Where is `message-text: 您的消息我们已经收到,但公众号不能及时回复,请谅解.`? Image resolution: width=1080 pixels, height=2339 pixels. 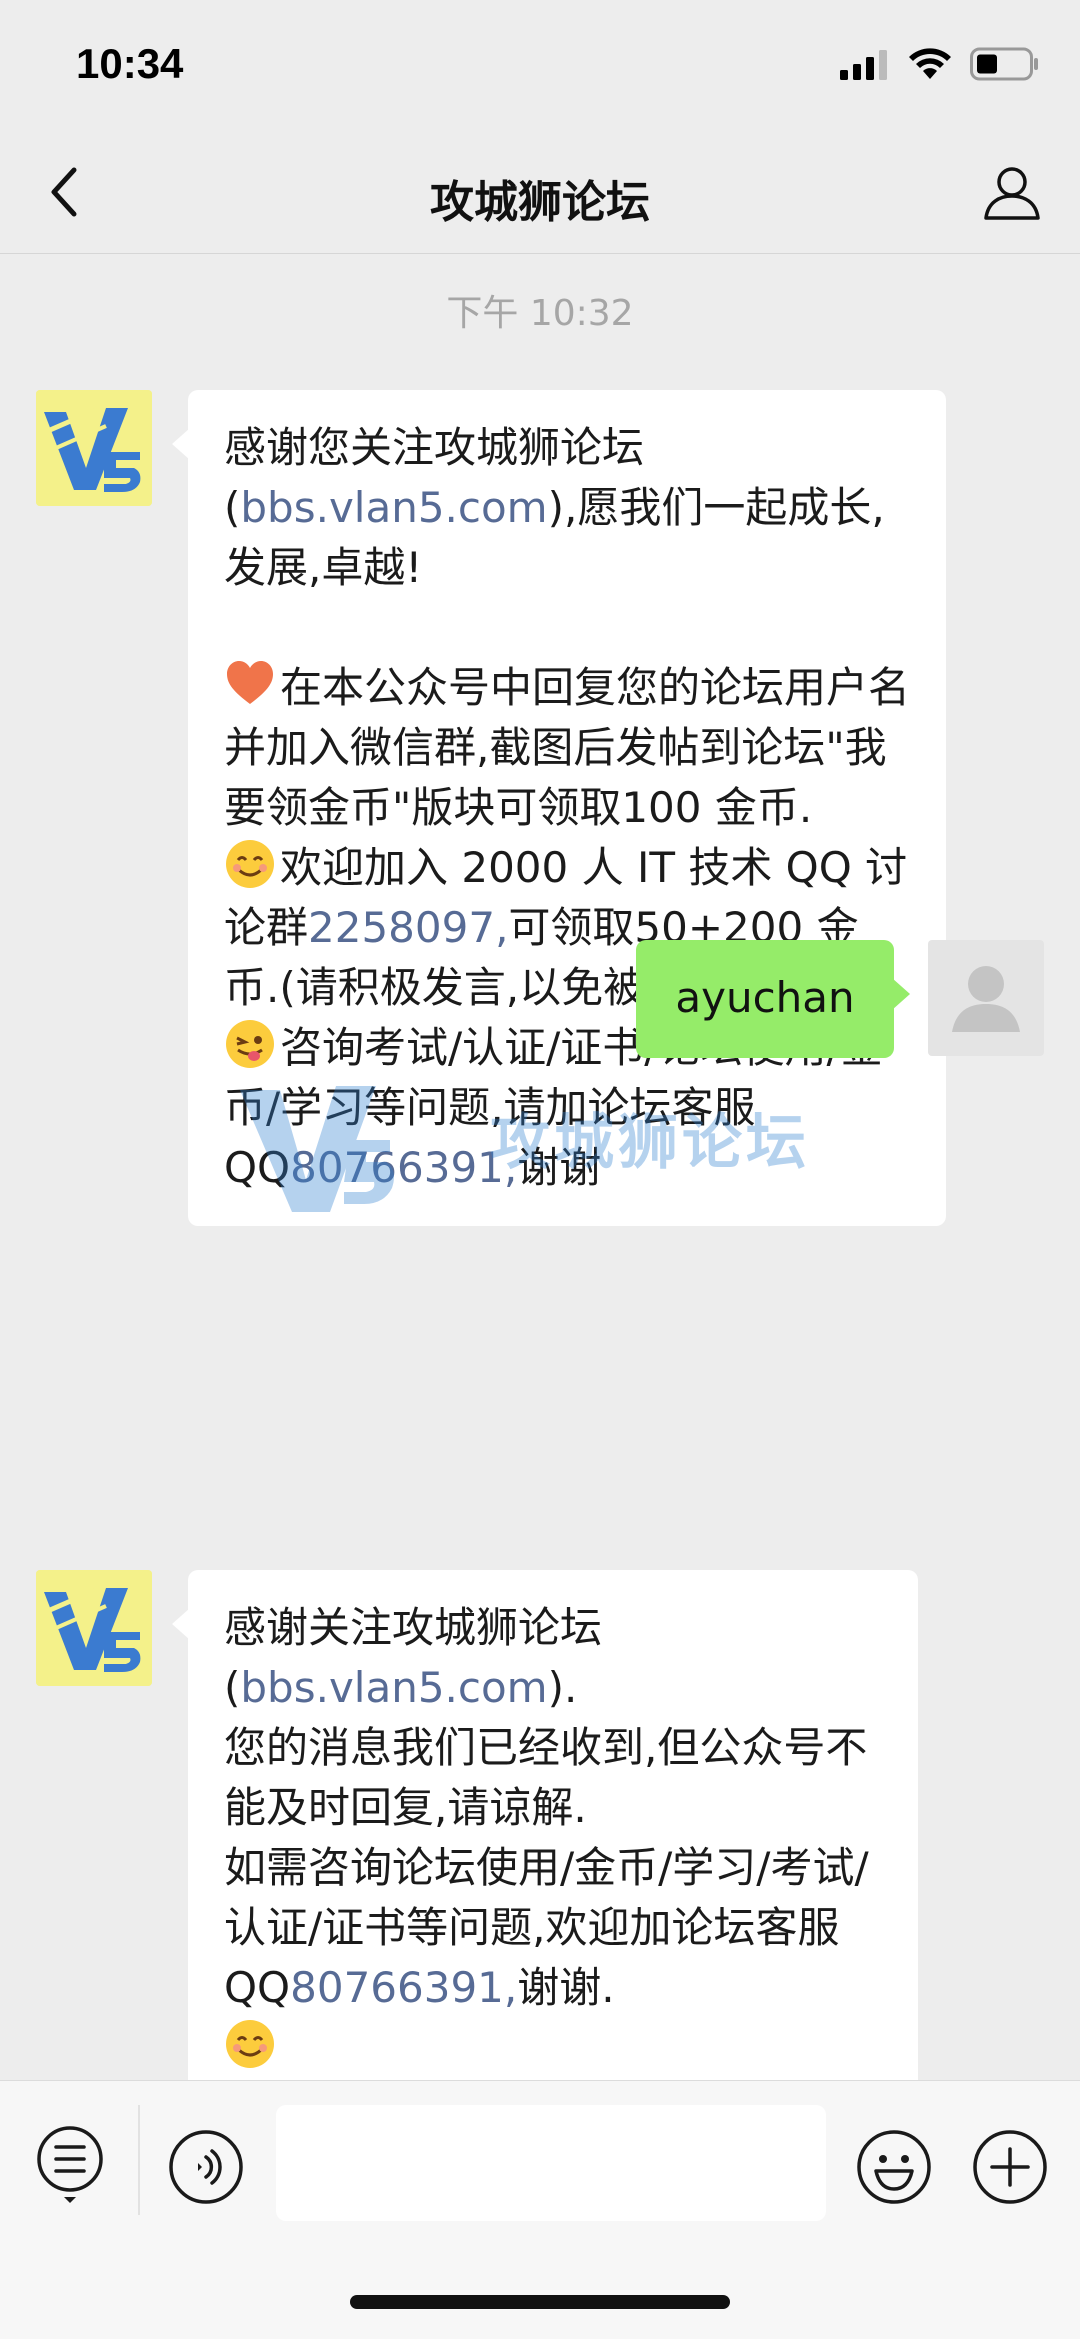
message-text: 您的消息我们已经收到,但公众号不能及时回复,请谅解. is located at coordinates (546, 1777).